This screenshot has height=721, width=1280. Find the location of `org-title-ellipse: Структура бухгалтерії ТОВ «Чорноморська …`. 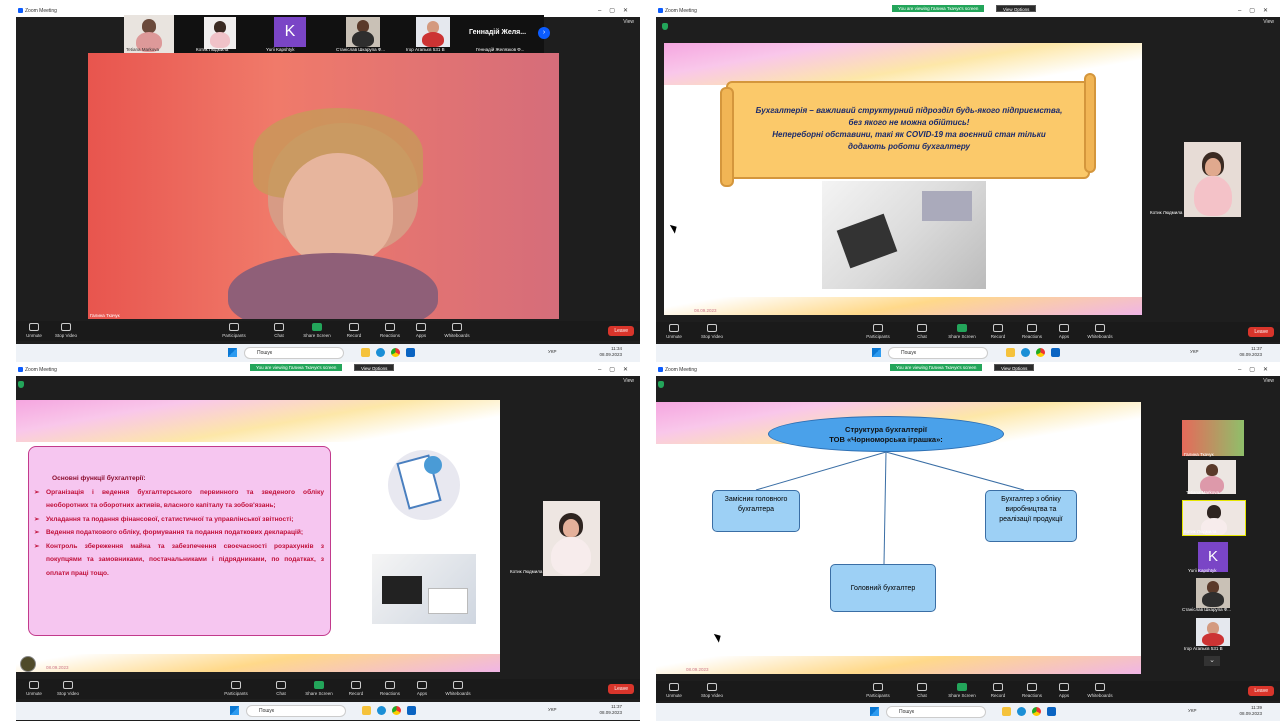

org-title-ellipse: Структура бухгалтерії ТОВ «Чорноморська … is located at coordinates (886, 434).